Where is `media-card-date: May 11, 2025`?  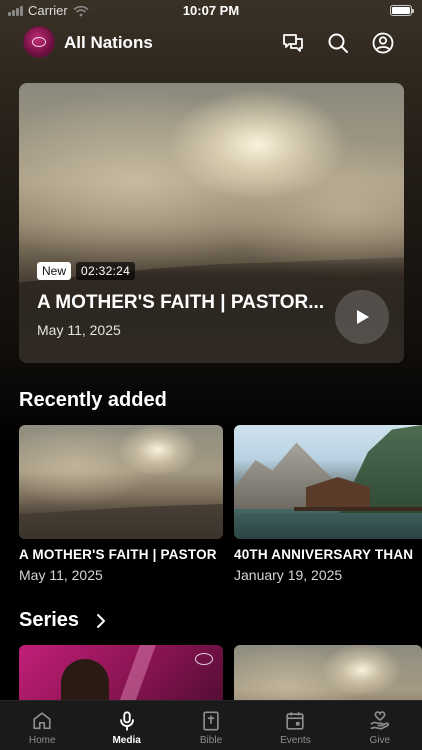 media-card-date: May 11, 2025 is located at coordinates (61, 575).